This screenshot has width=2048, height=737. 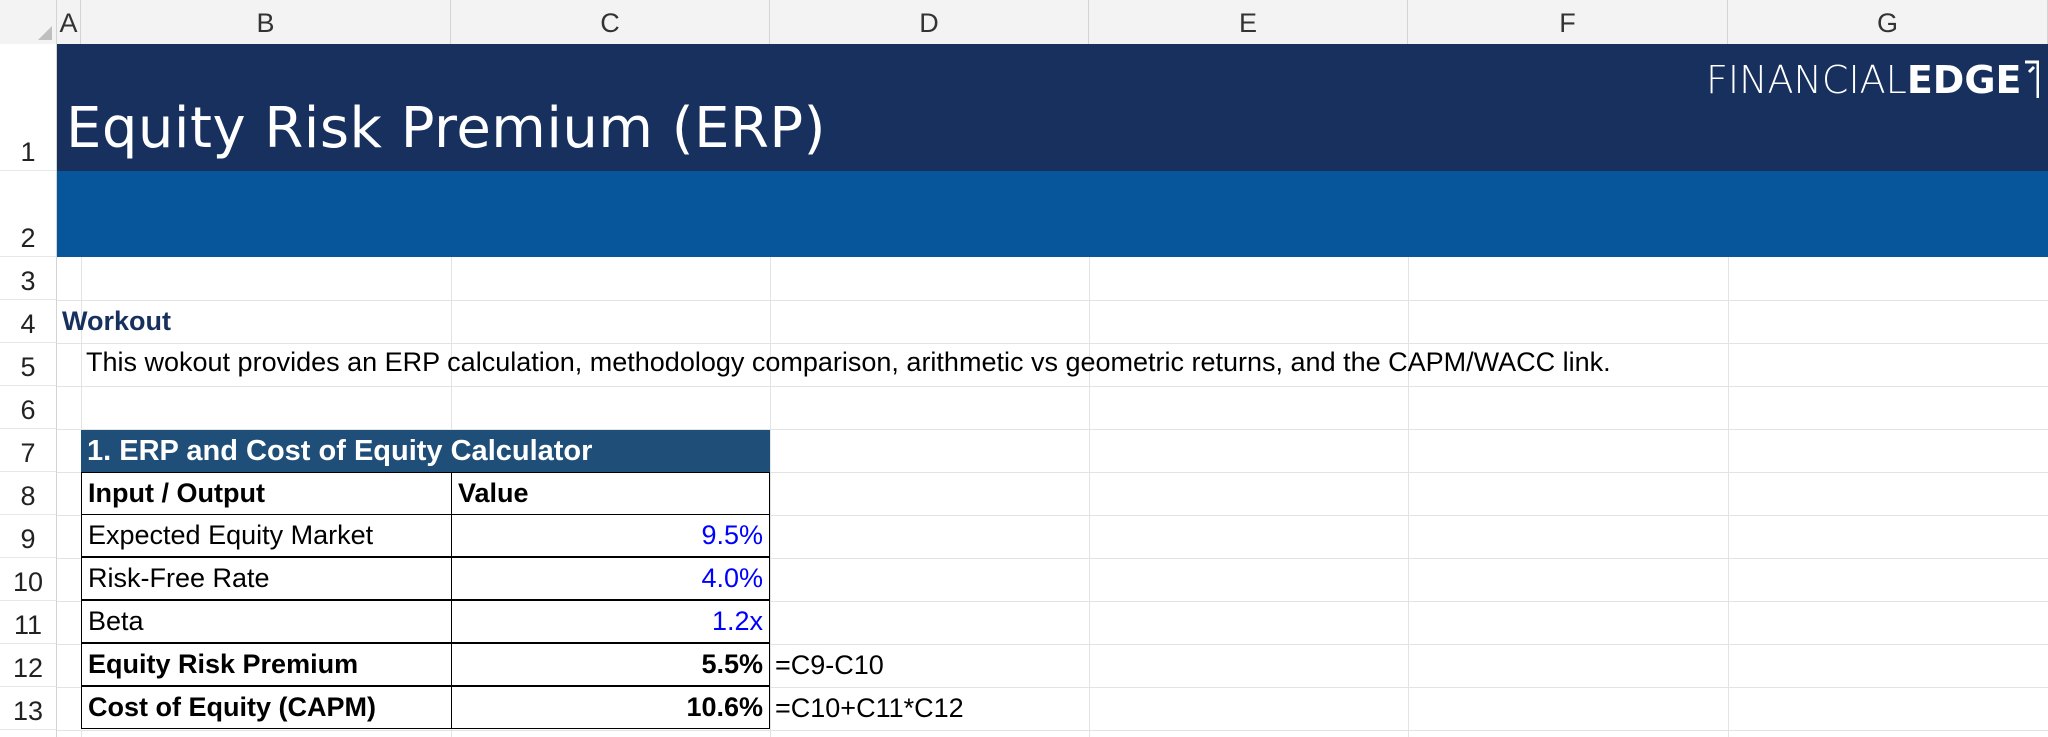 I want to click on value-risk-free-rate: 4.0%, so click(x=610, y=578).